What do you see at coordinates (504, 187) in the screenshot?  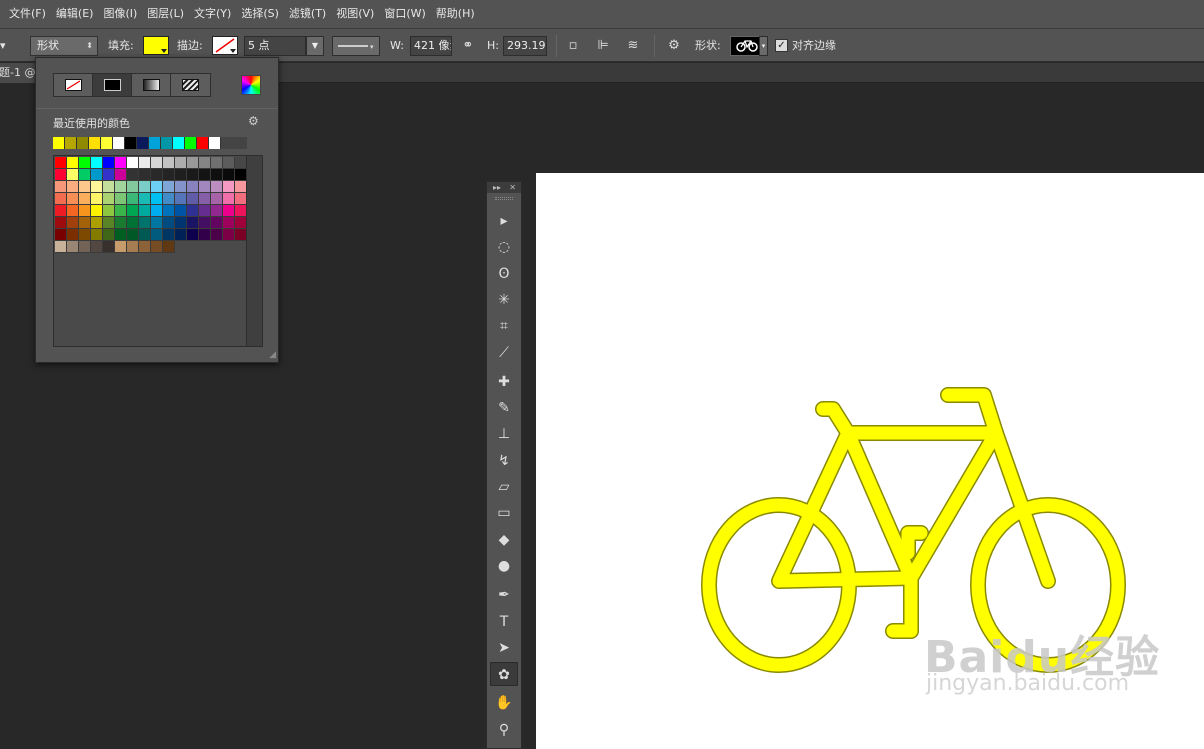 I see `tools-panel-header: ▸▸ ✕` at bounding box center [504, 187].